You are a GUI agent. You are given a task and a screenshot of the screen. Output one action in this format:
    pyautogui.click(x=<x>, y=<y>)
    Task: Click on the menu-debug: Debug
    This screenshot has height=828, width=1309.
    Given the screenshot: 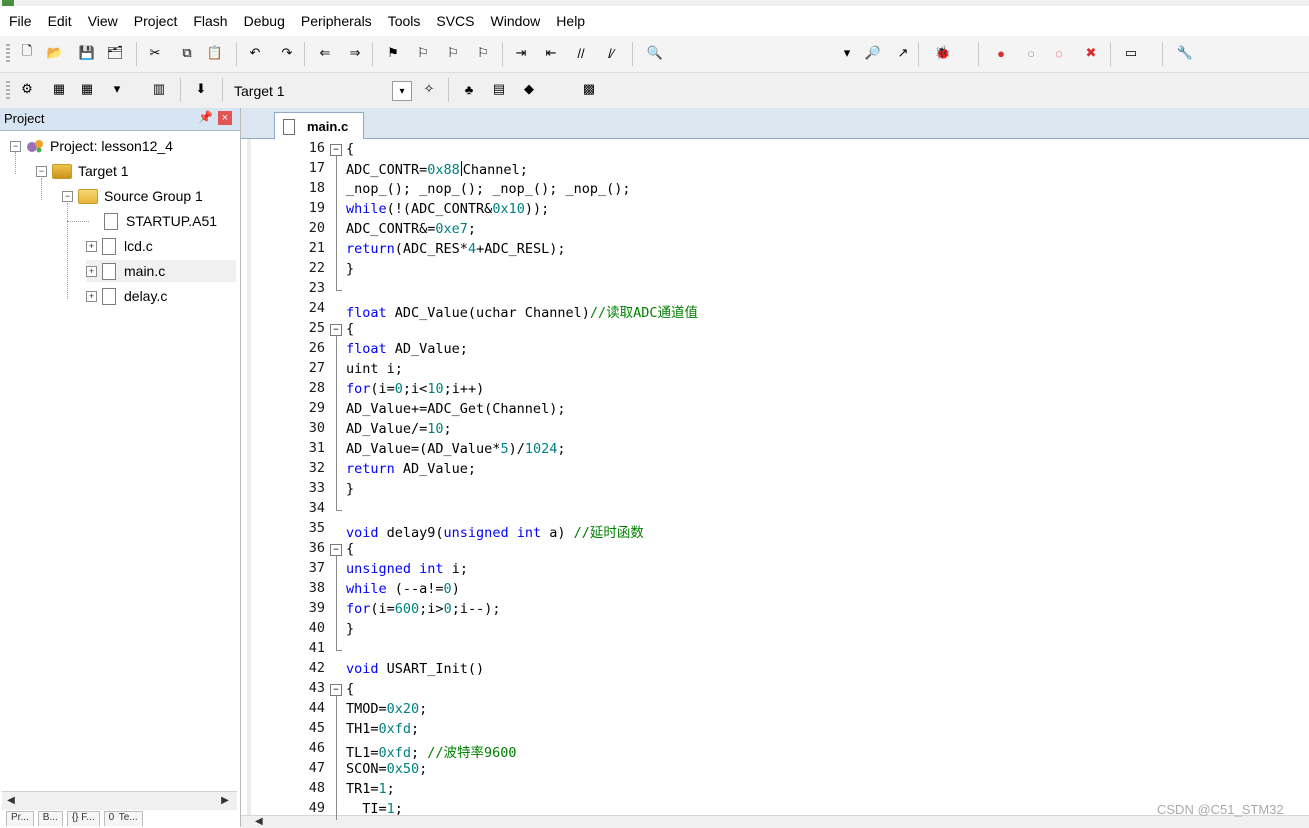 What is the action you would take?
    pyautogui.click(x=263, y=21)
    